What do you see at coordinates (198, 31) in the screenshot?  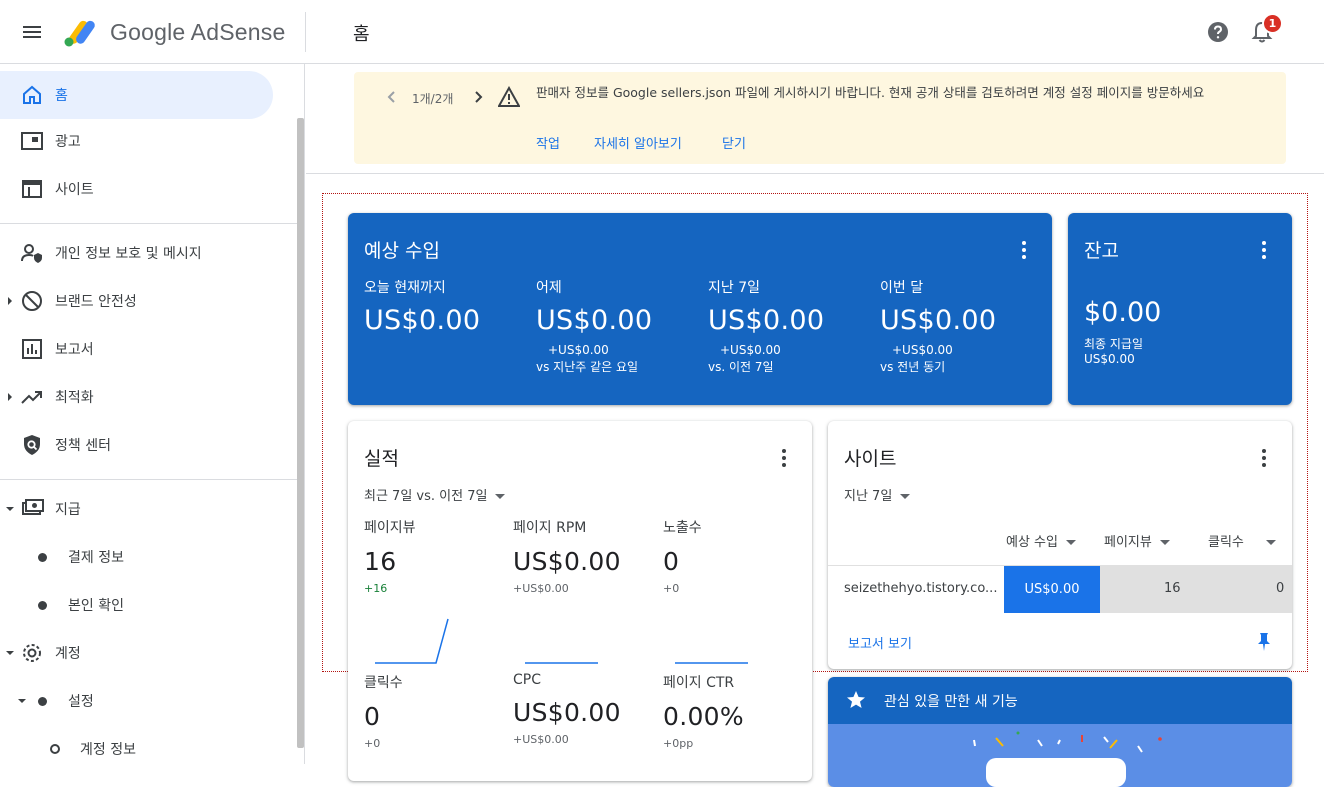 I see `product-name: Google AdSense` at bounding box center [198, 31].